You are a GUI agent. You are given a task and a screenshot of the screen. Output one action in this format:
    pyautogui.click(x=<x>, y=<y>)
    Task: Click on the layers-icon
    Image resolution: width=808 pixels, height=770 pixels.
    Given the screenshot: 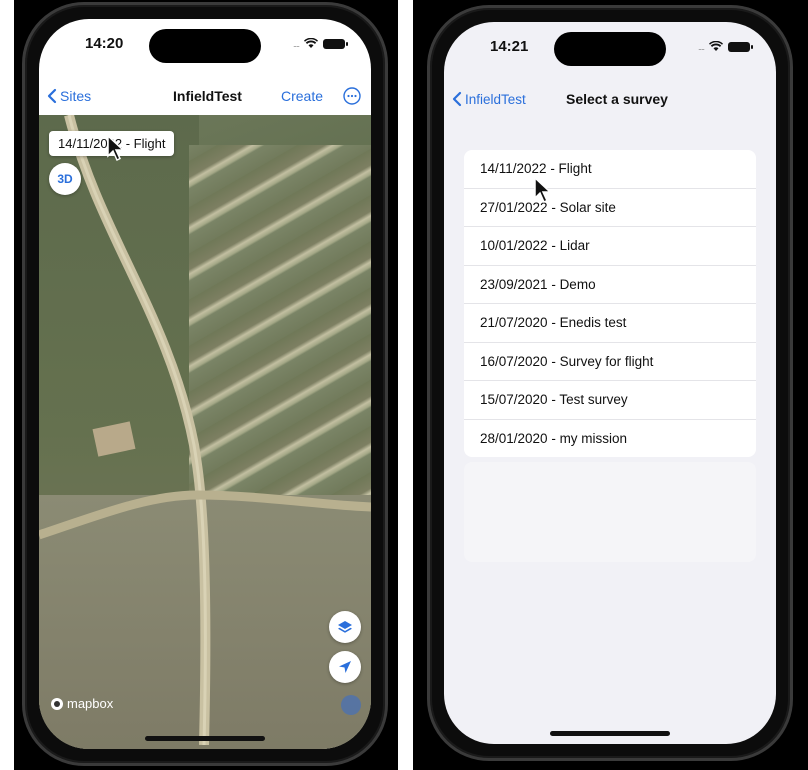 What is the action you would take?
    pyautogui.click(x=345, y=627)
    